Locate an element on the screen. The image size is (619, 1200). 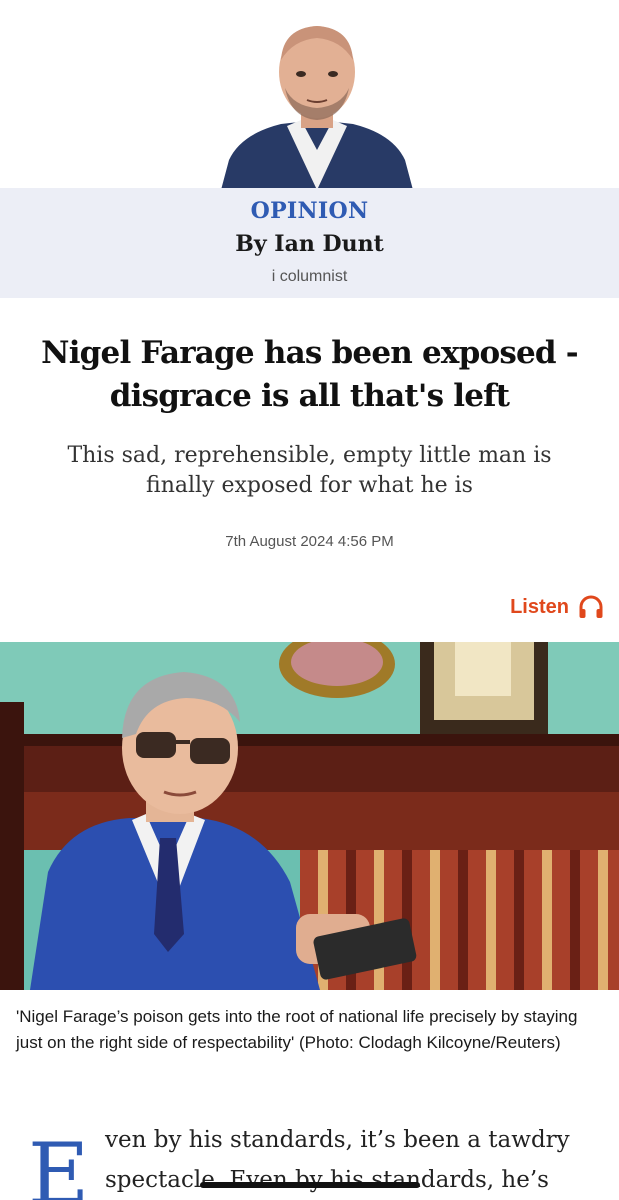
headphones-icon is located at coordinates (591, 606).